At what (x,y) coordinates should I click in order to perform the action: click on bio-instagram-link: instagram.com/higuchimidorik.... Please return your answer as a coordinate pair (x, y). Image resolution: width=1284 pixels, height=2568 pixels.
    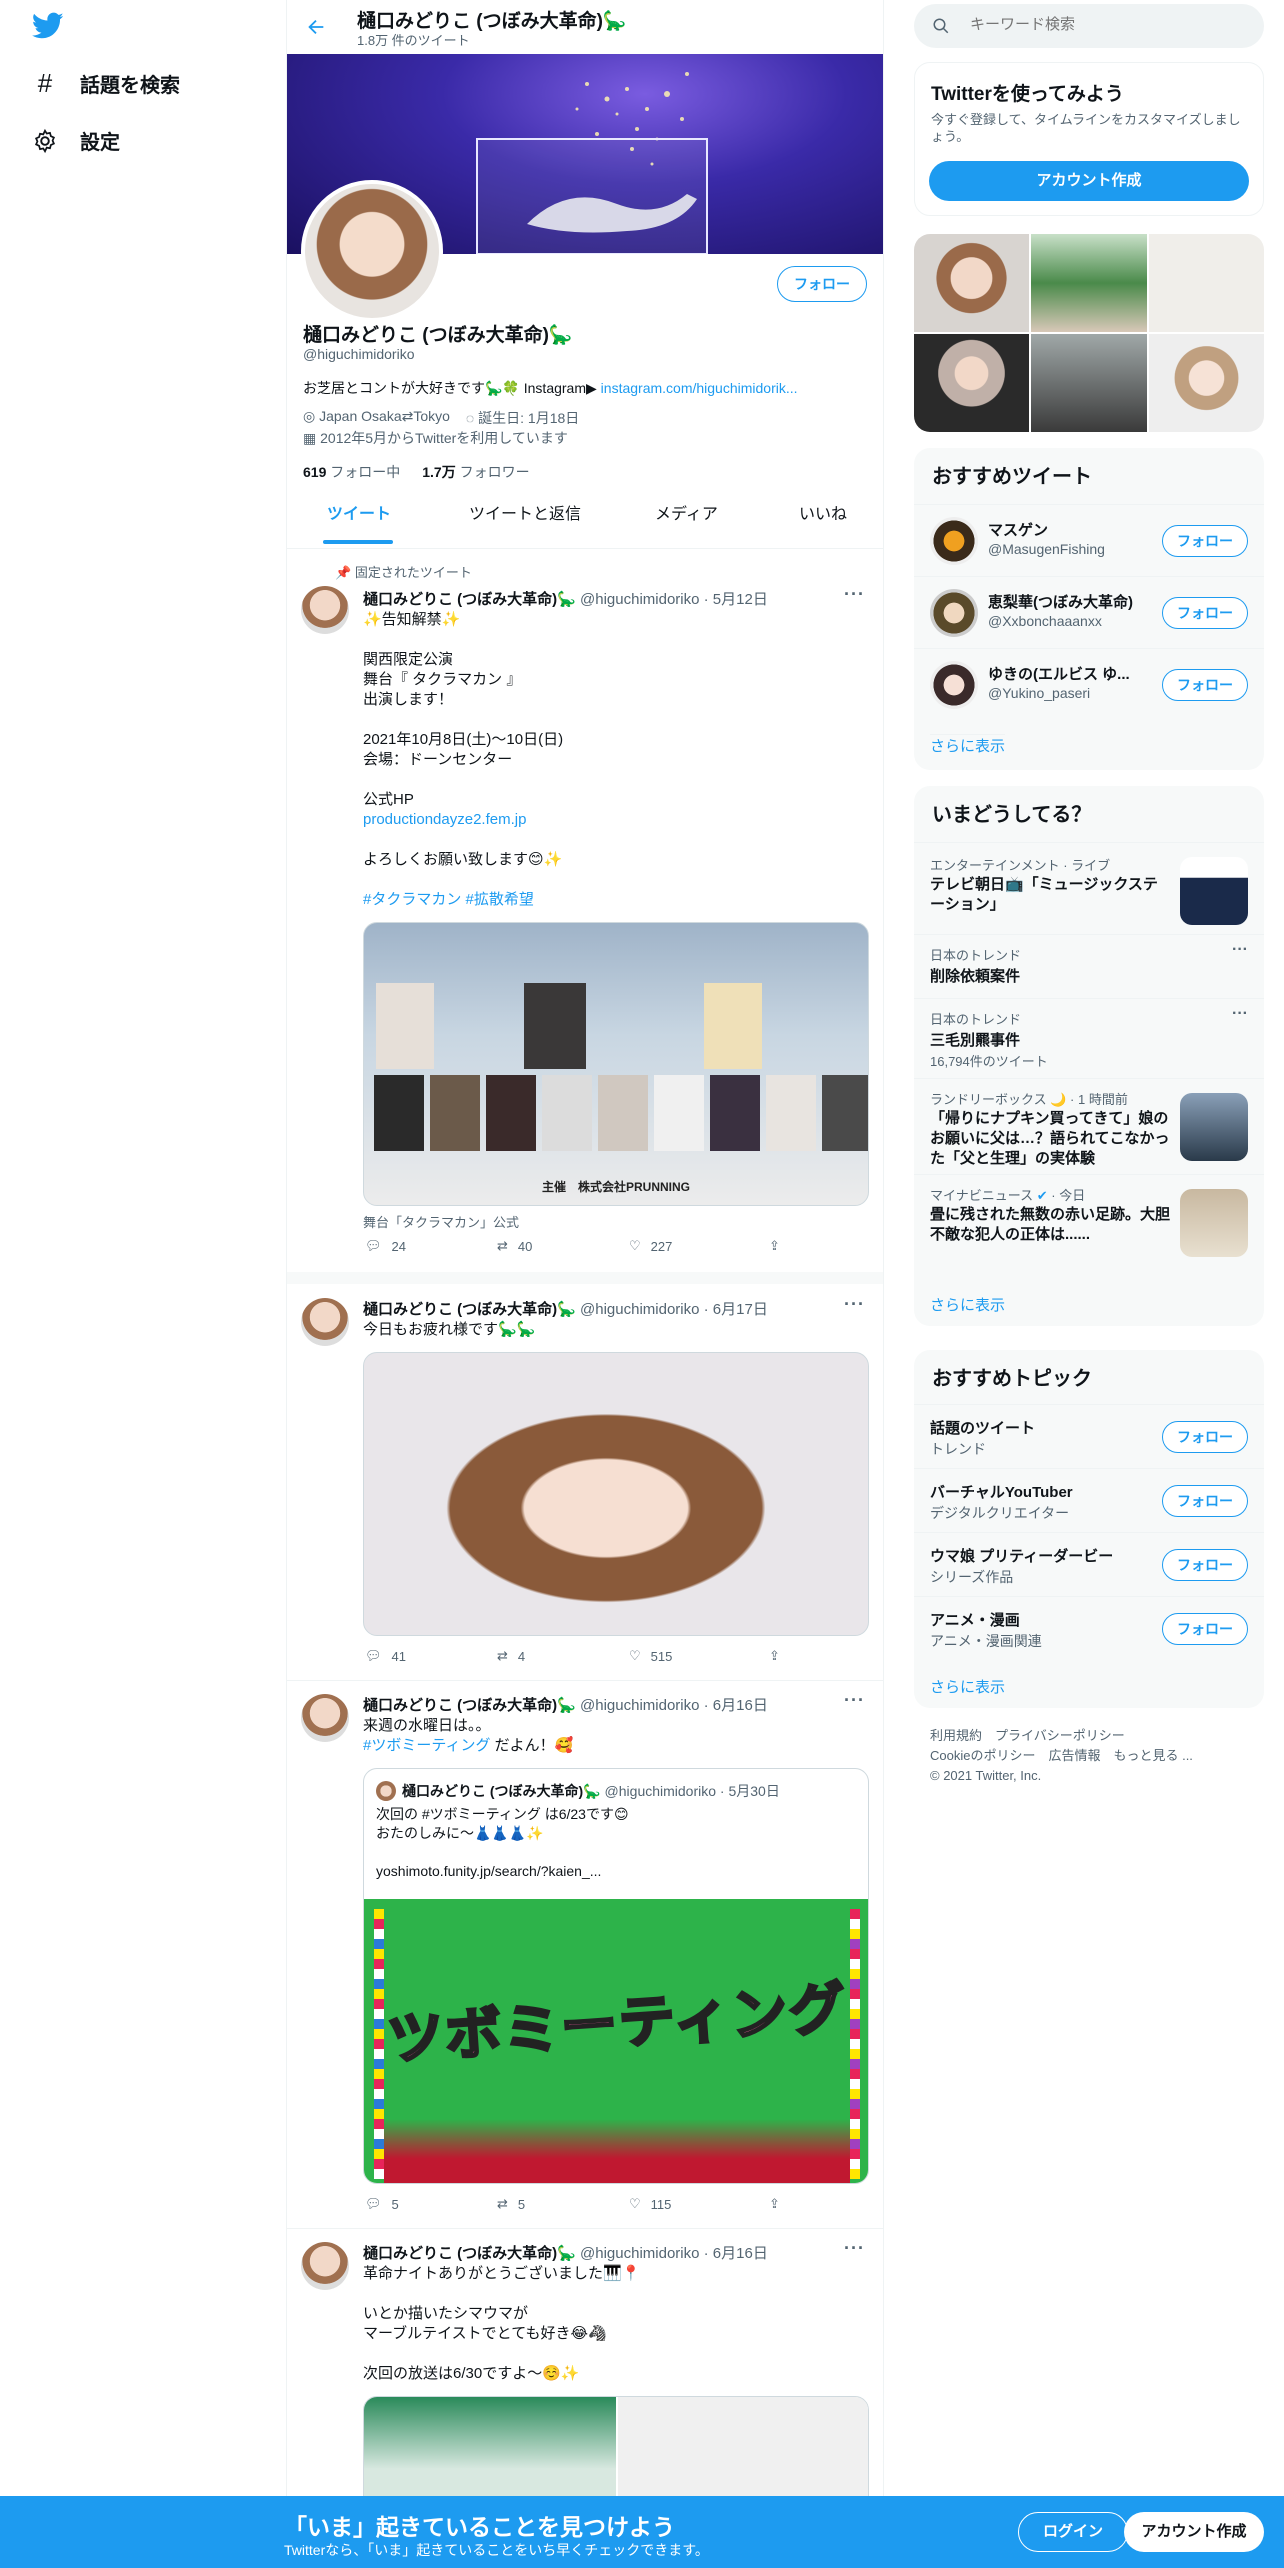
    Looking at the image, I should click on (699, 388).